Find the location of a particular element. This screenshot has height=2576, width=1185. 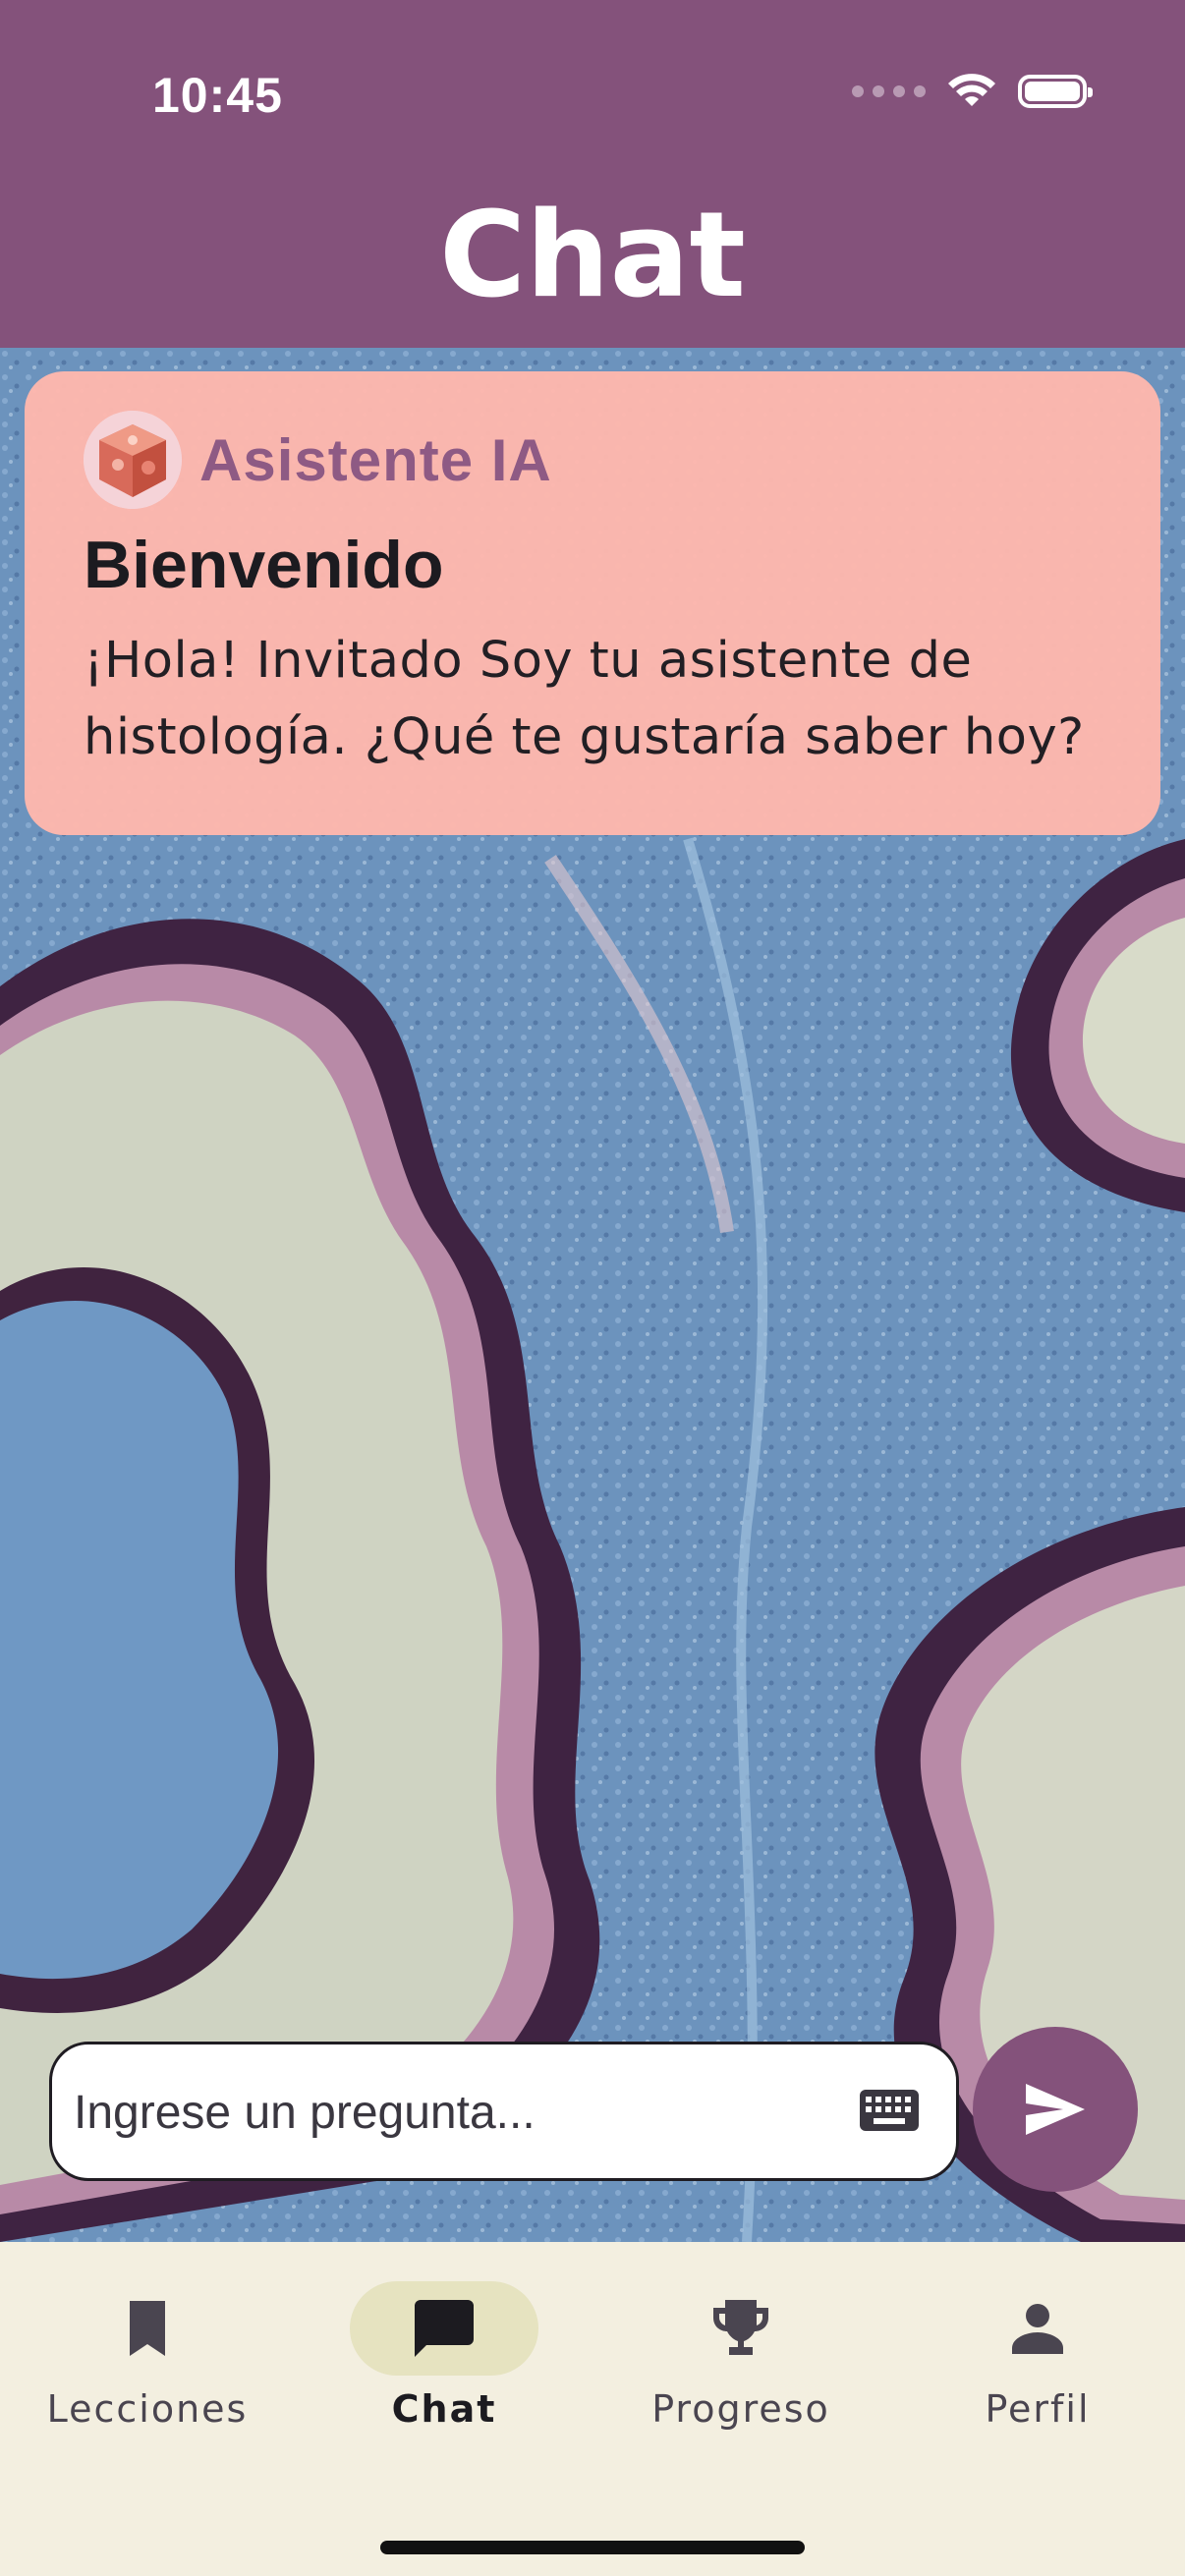

question-input-container is located at coordinates (504, 2111).